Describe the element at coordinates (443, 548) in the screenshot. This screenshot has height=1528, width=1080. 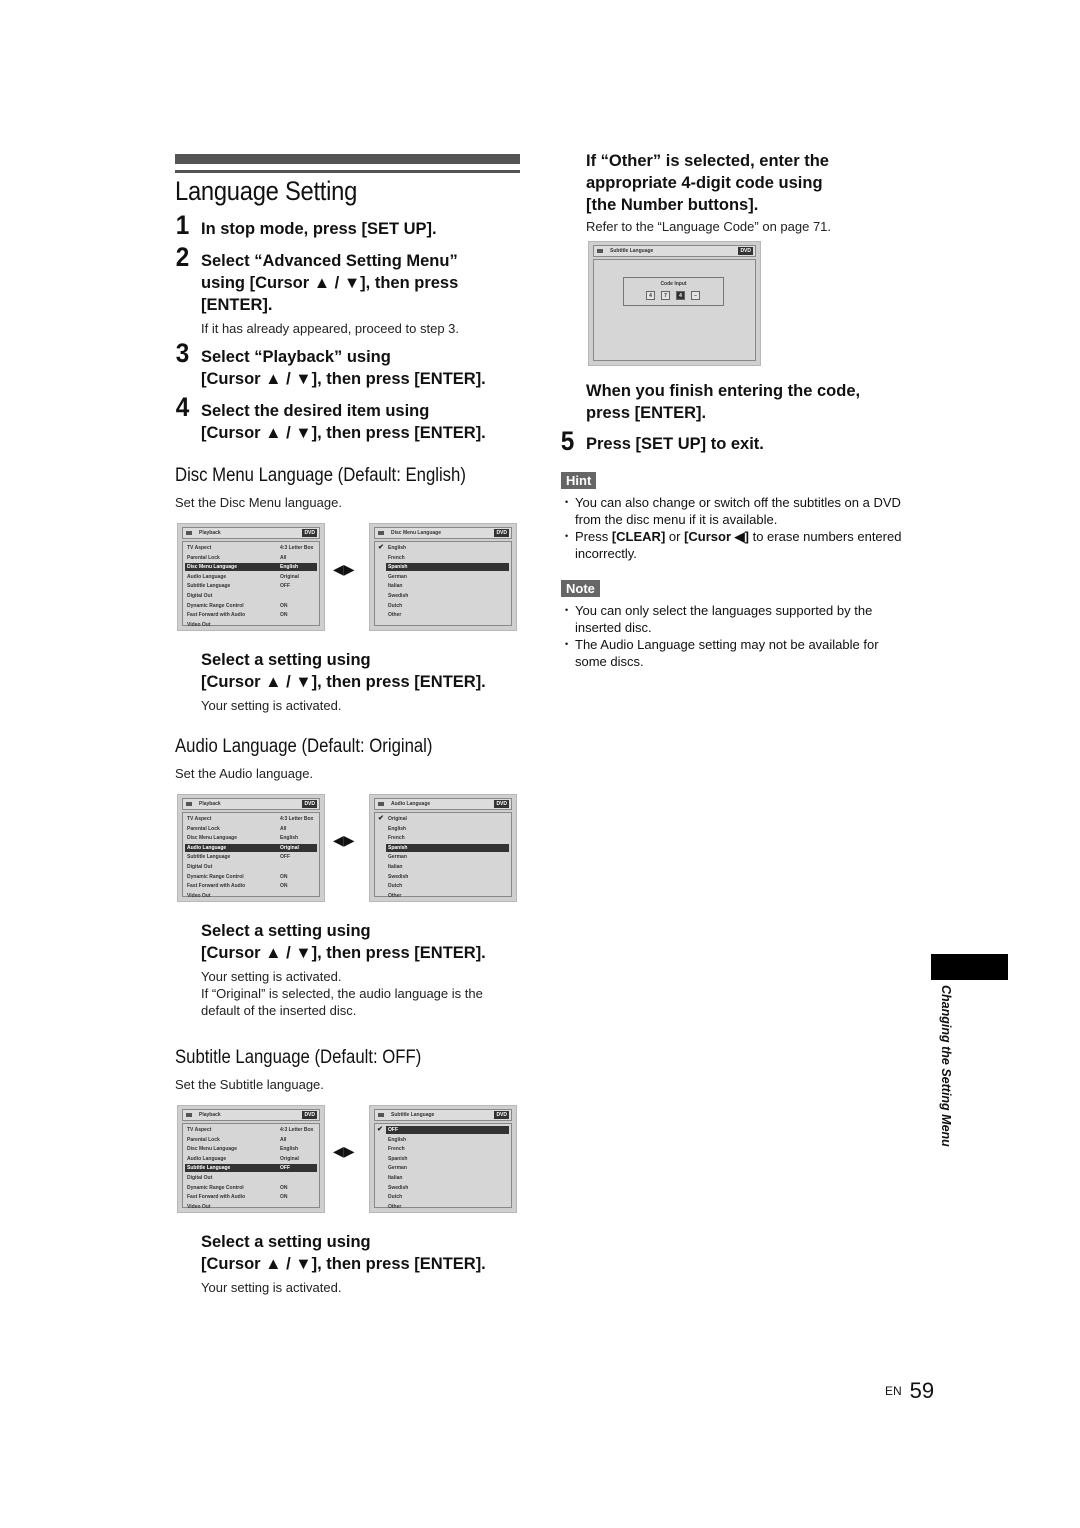
I see `language-option: ✔ English` at that location.